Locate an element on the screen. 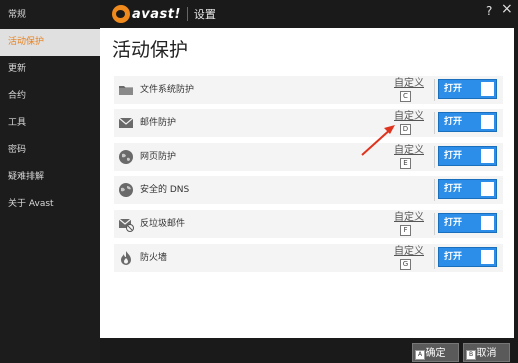  cancel-button: 取消 B is located at coordinates (486, 352).